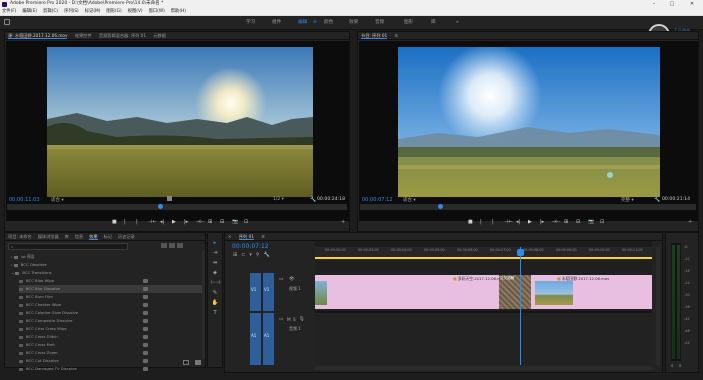  What do you see at coordinates (294, 319) in the screenshot?
I see `a1-solo-button: S` at bounding box center [294, 319].